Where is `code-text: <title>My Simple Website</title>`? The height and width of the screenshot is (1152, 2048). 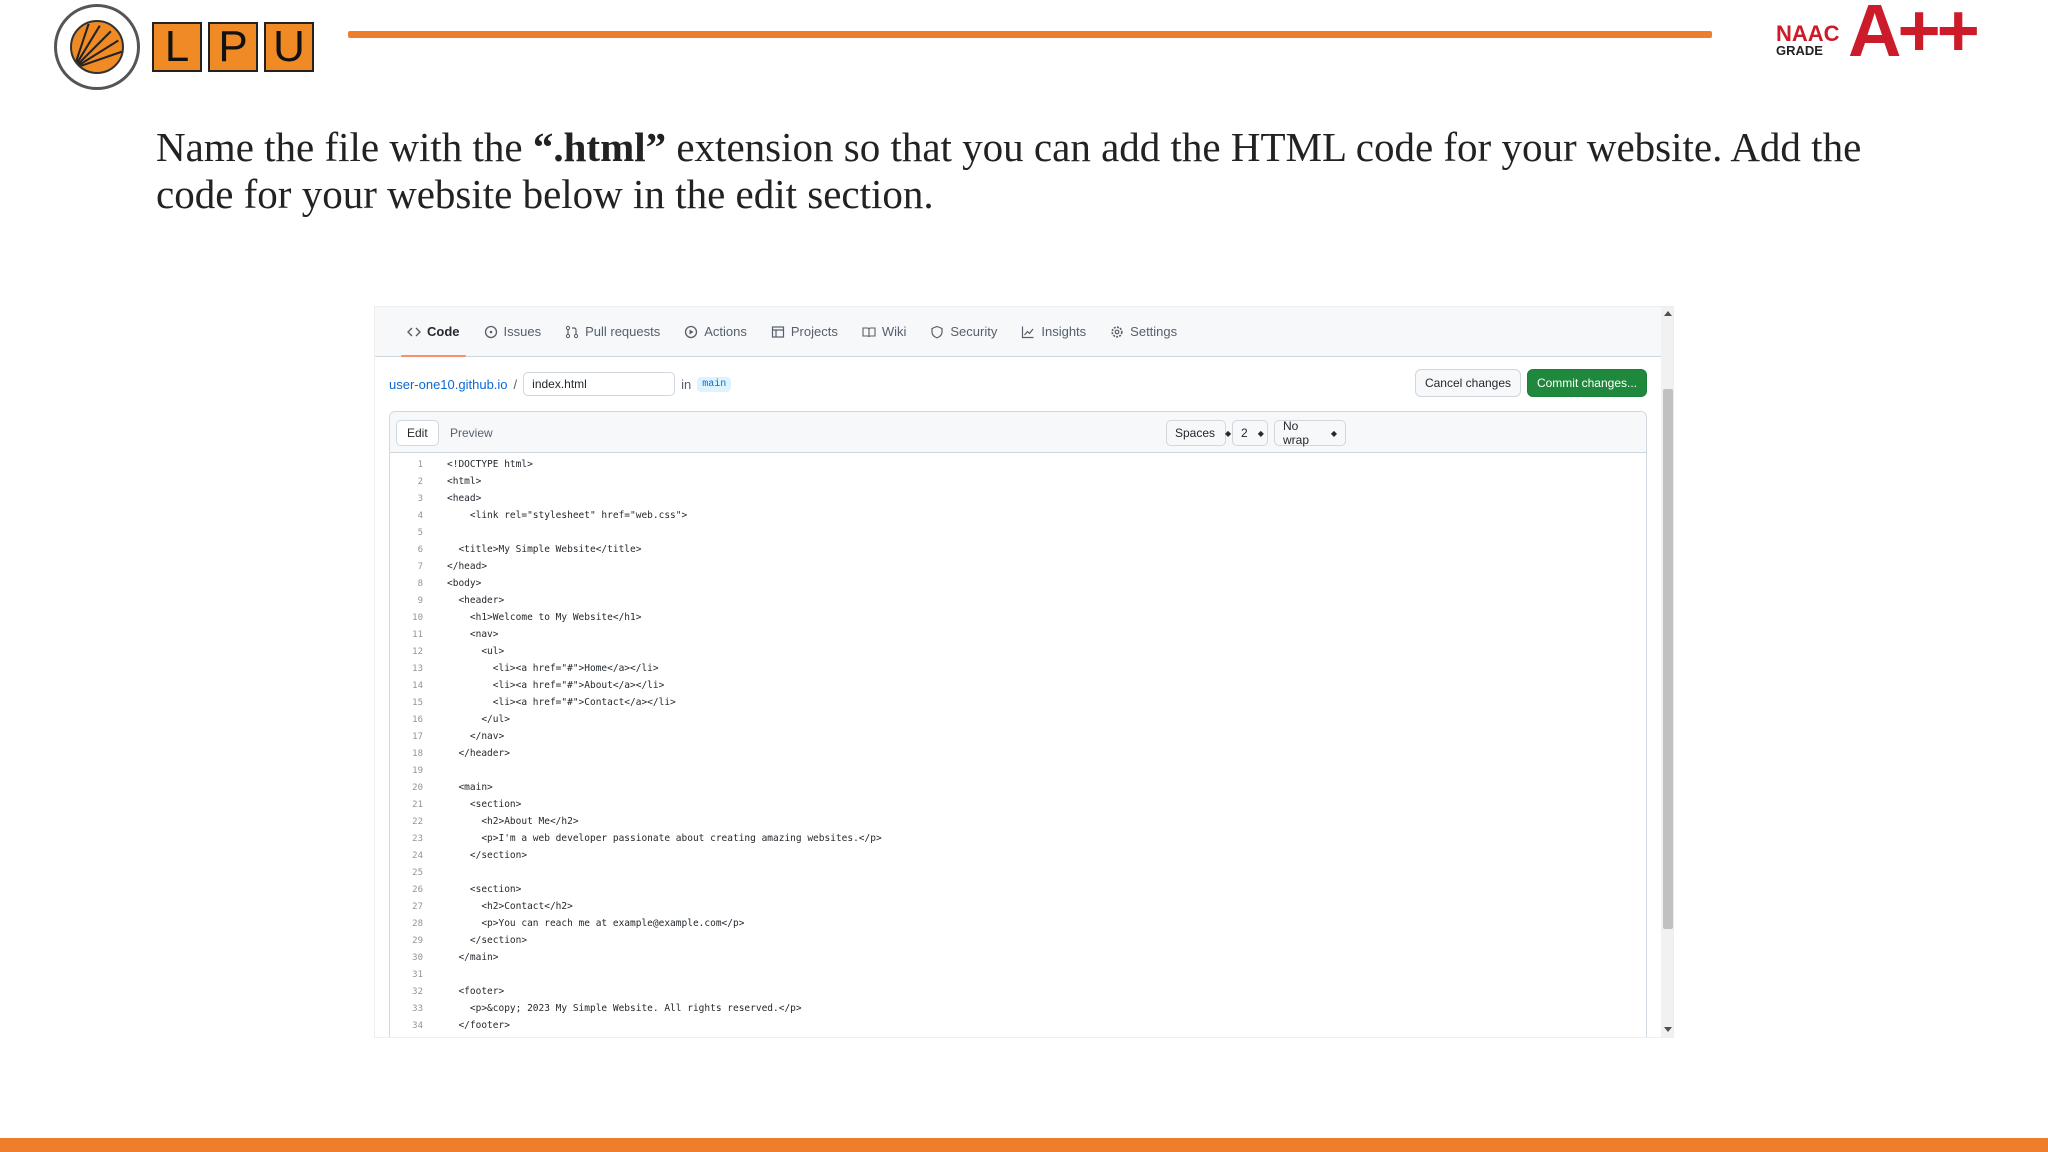
code-text: <title>My Simple Website</title> is located at coordinates (532, 549).